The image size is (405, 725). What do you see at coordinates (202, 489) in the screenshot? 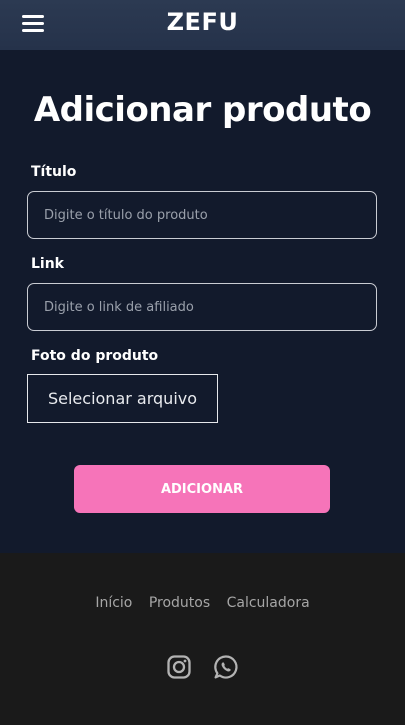
I see `add-product-button: ADICIONAR` at bounding box center [202, 489].